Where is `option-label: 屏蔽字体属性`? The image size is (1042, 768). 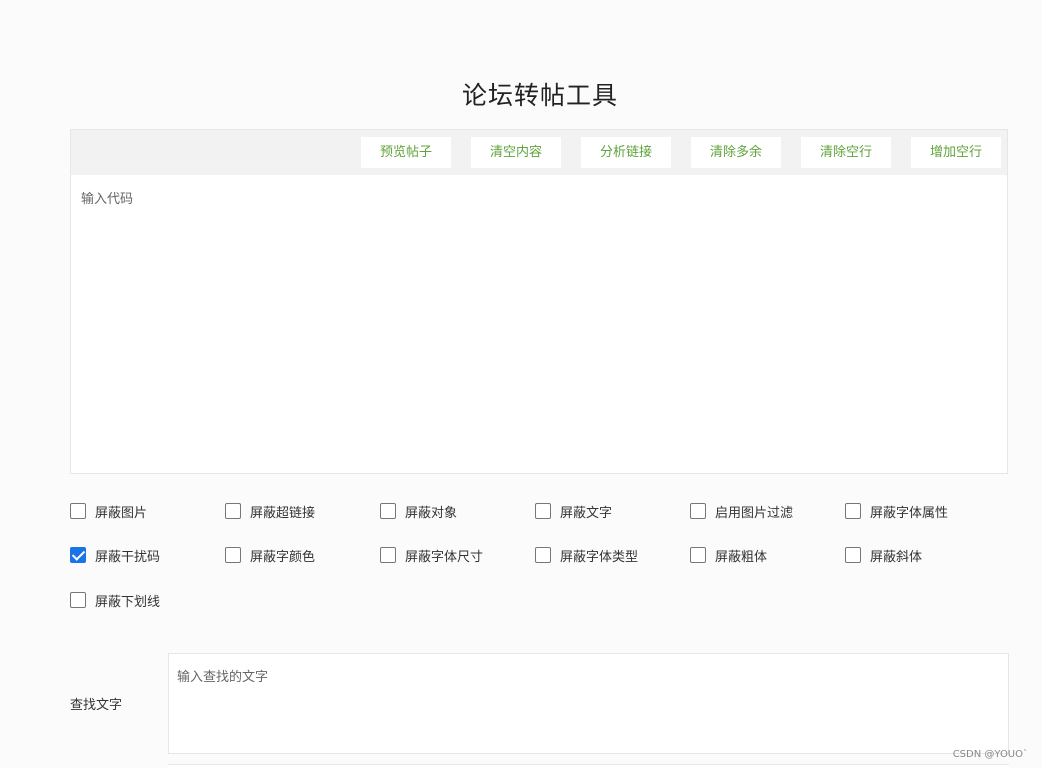 option-label: 屏蔽字体属性 is located at coordinates (909, 513).